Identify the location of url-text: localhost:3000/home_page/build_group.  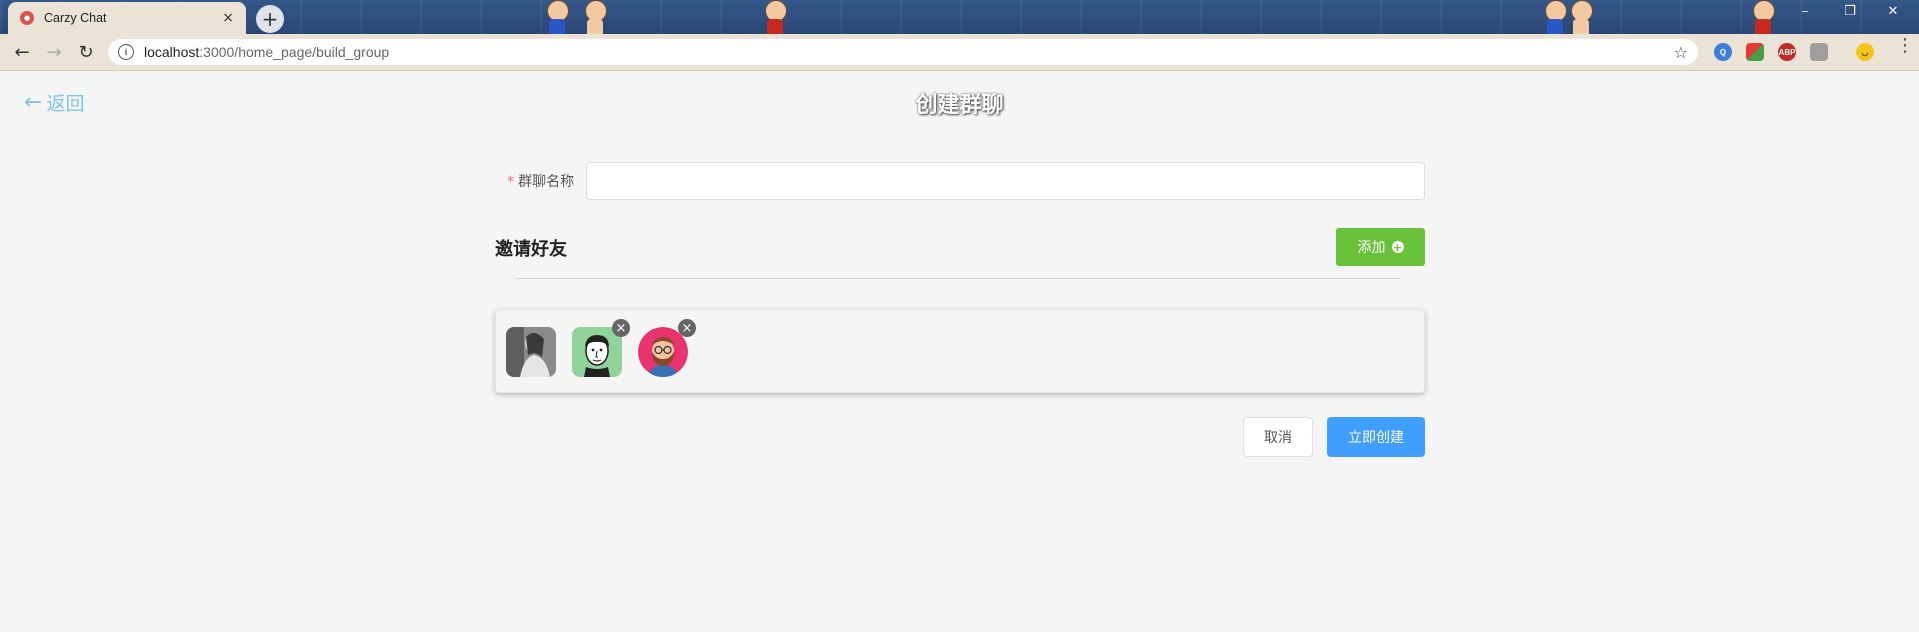
(909, 52).